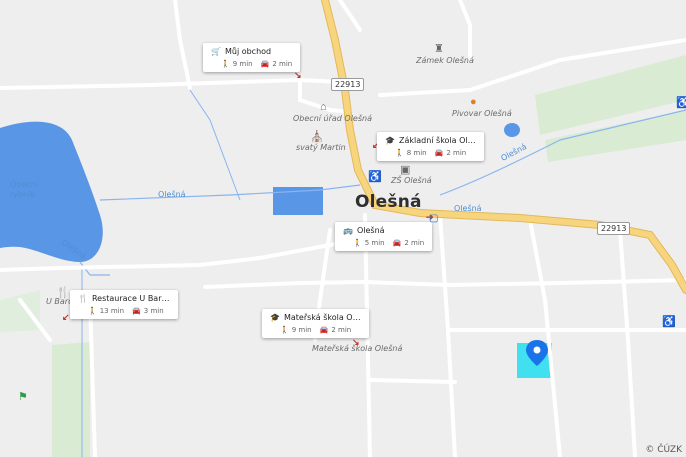 The height and width of the screenshot is (457, 686). I want to click on place-label-brewery: Pivovar Olešná, so click(482, 113).